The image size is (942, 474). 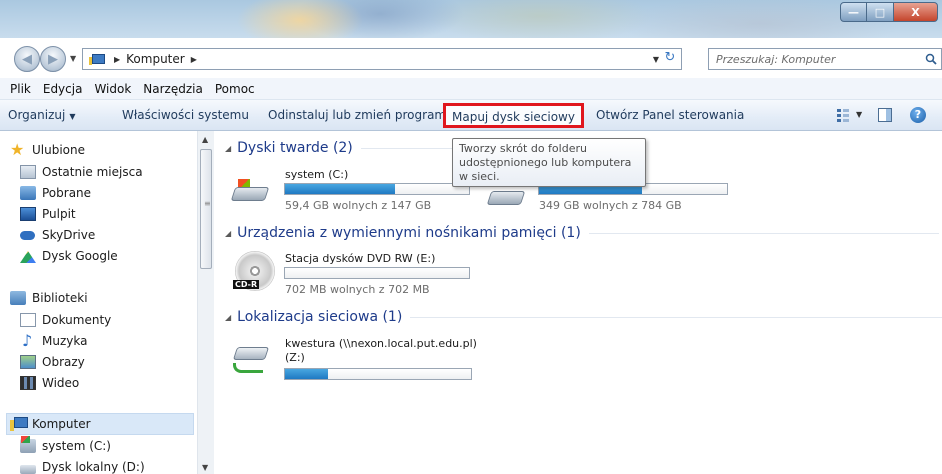 I want to click on computer-icon, so click(x=97, y=59).